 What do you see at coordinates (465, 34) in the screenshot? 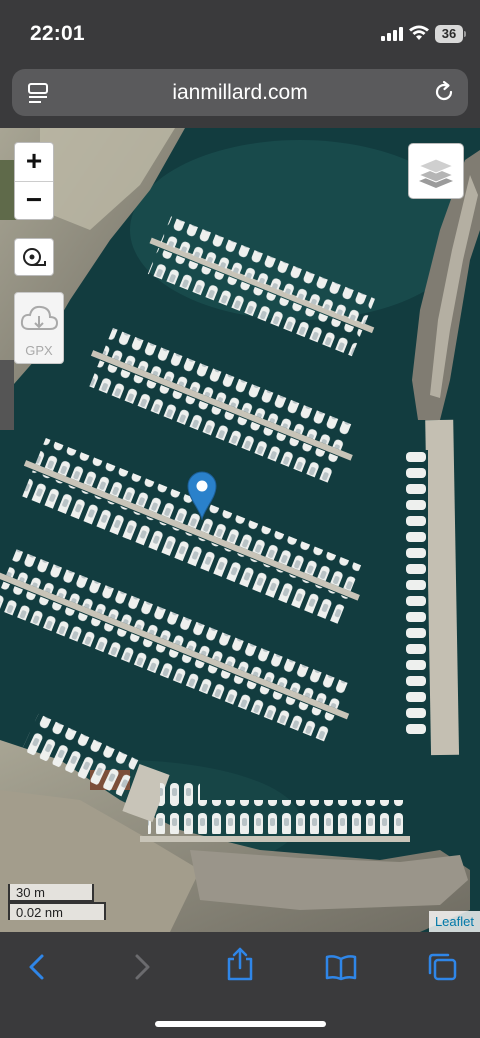
I see `battery-cap` at bounding box center [465, 34].